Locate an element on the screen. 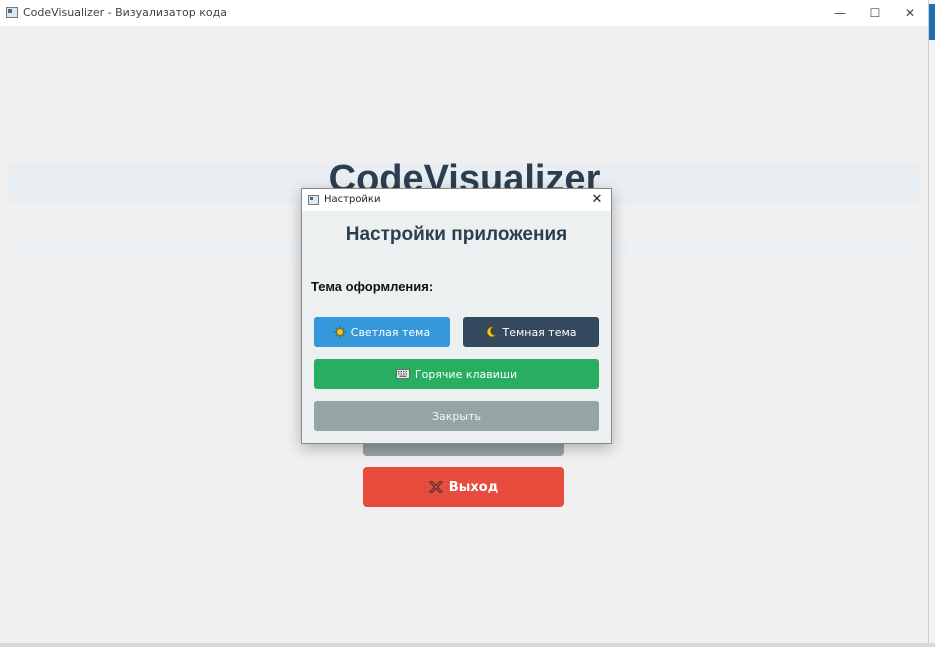 The width and height of the screenshot is (935, 647). hotkeys-button: Горячие клавиши is located at coordinates (456, 374).